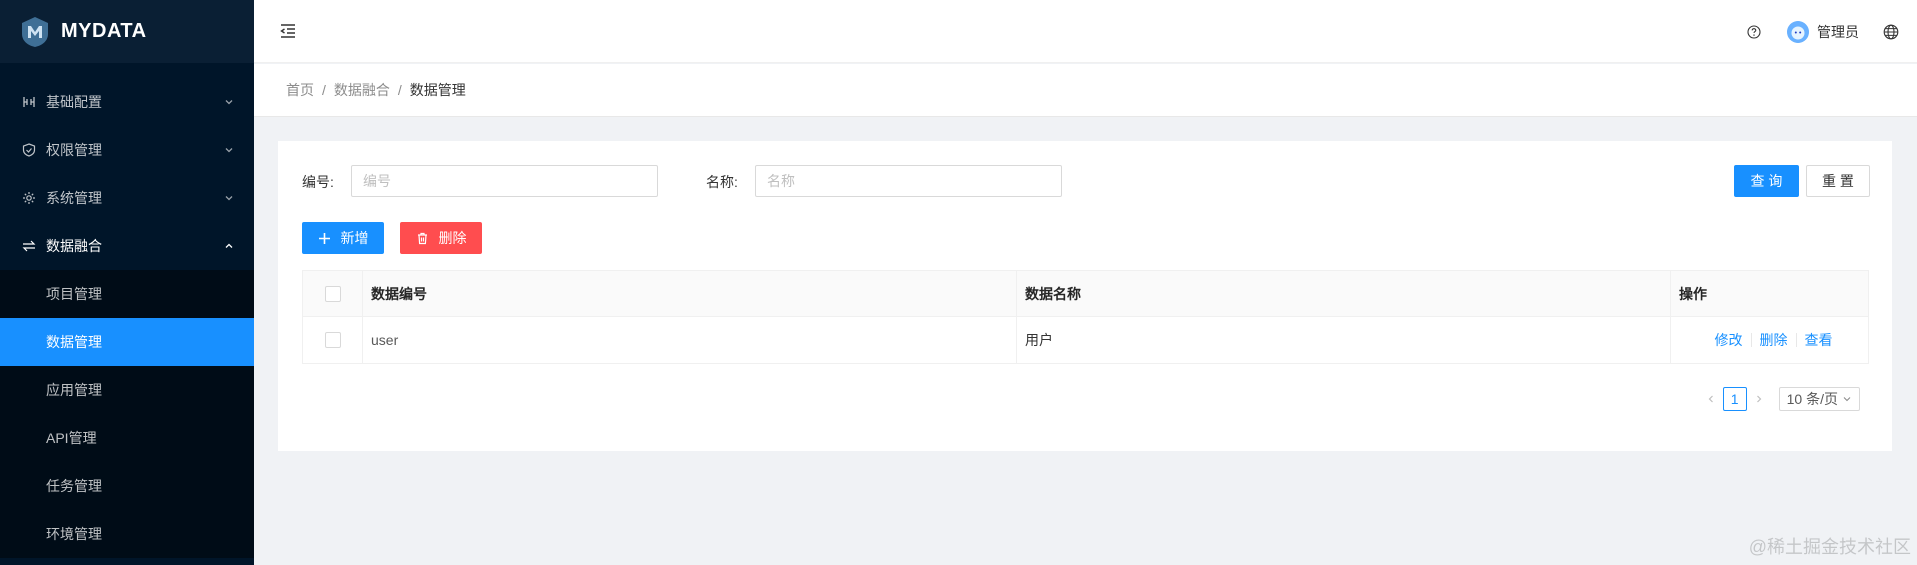 This screenshot has width=1917, height=565. I want to click on row-checkbox-cell, so click(333, 340).